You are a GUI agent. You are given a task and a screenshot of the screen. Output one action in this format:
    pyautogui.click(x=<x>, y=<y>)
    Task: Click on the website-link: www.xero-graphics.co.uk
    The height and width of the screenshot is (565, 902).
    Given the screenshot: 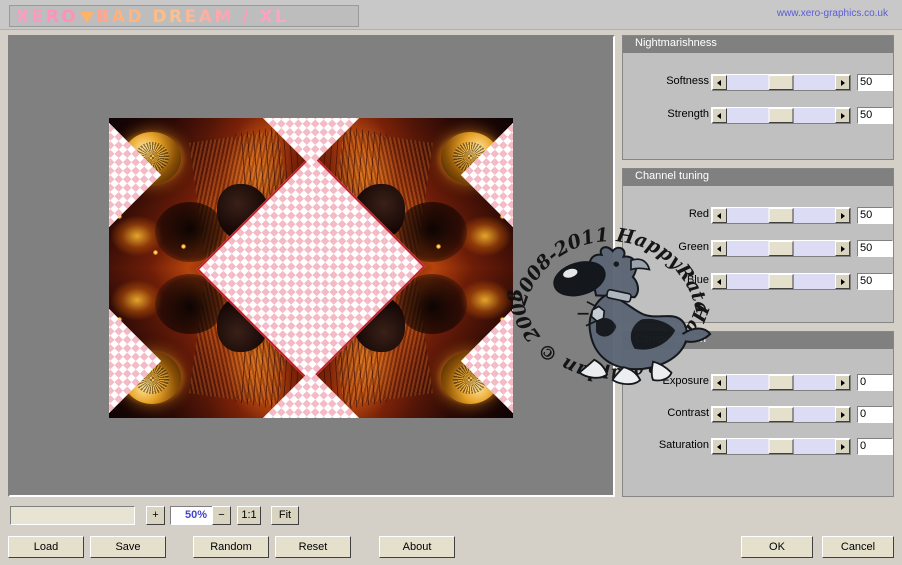 What is the action you would take?
    pyautogui.click(x=832, y=13)
    